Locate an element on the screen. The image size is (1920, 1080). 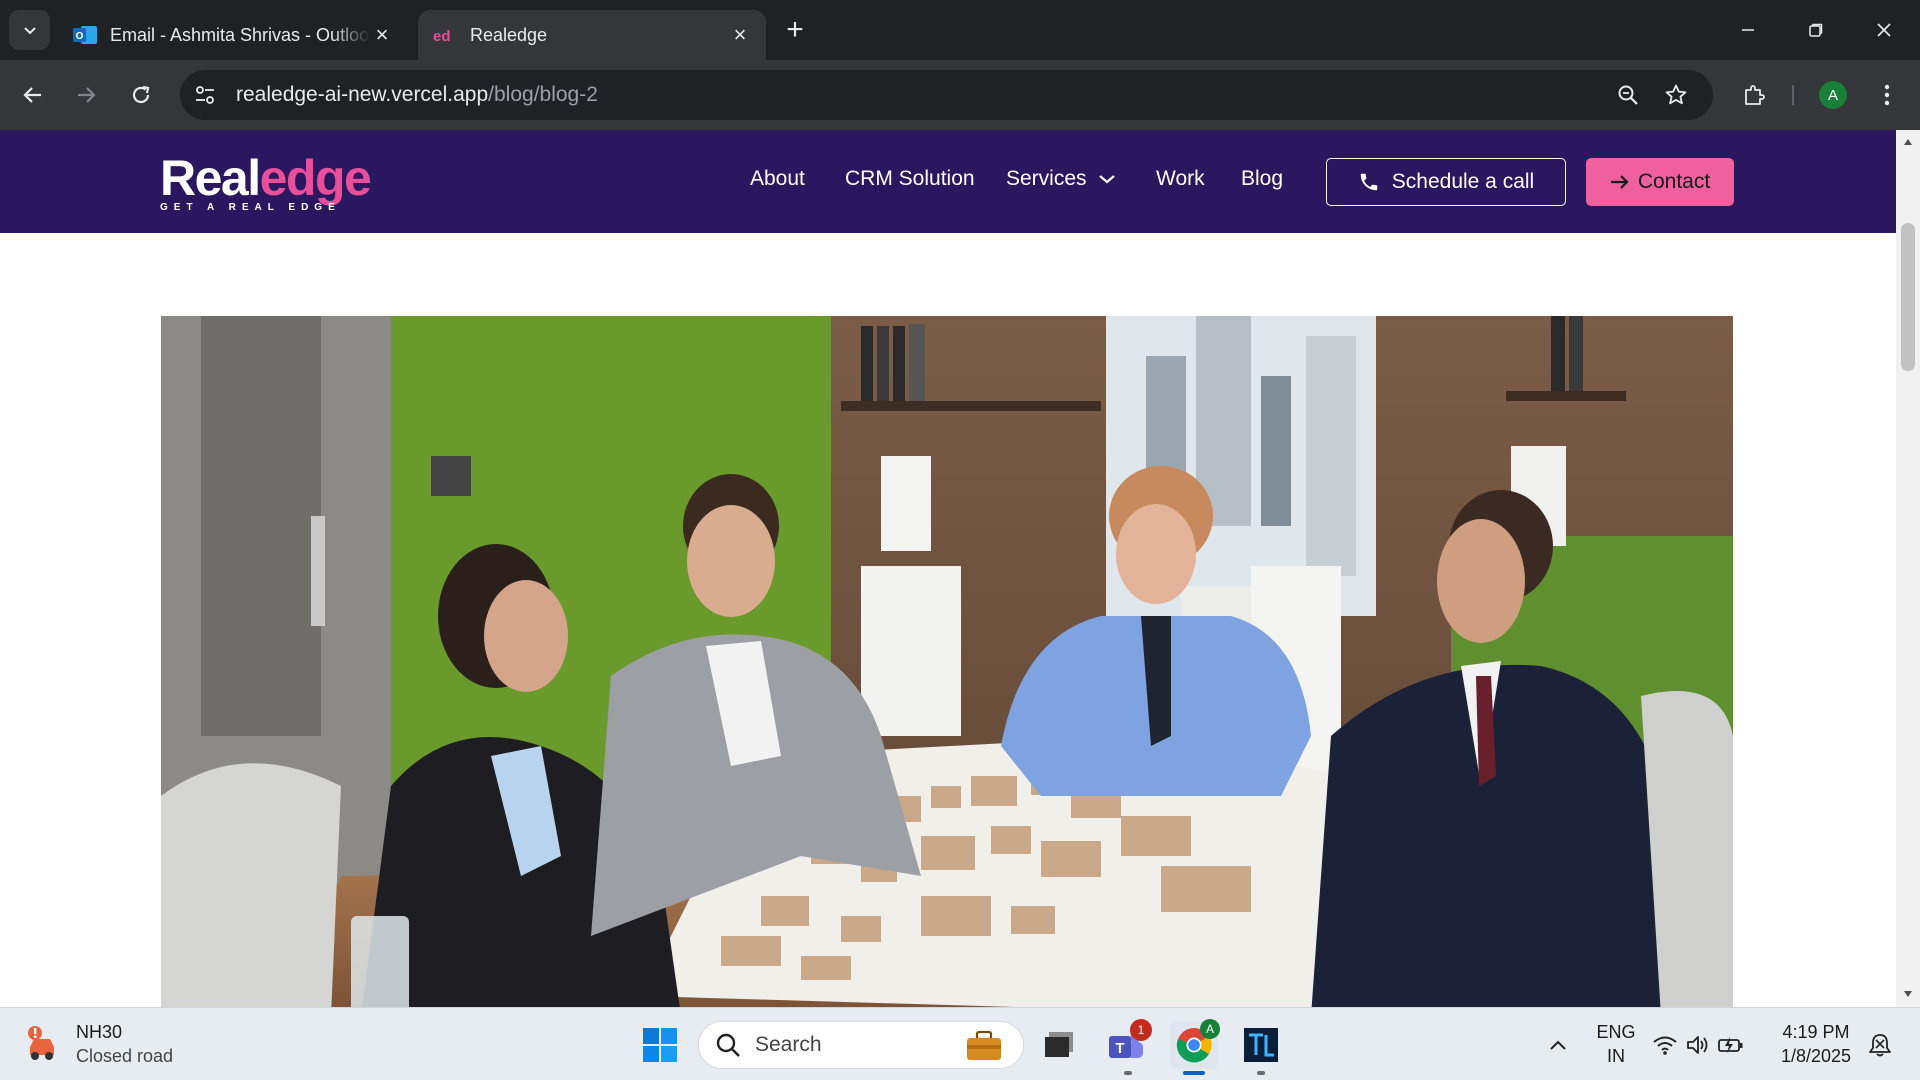
url-path: /blog/blog-2 is located at coordinates (543, 94).